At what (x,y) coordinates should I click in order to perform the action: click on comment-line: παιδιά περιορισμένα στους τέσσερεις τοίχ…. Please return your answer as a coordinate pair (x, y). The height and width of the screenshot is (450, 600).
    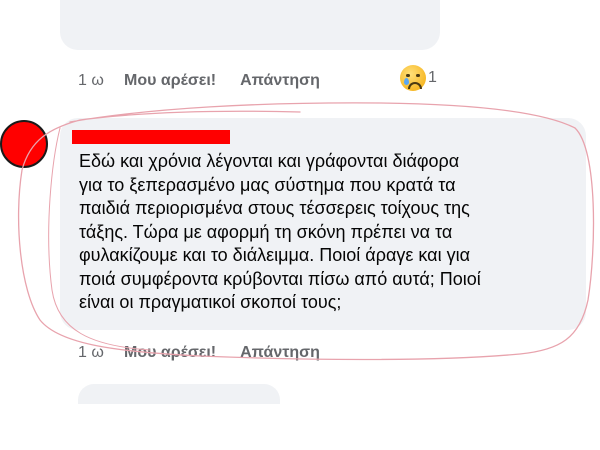
    Looking at the image, I should click on (274, 208).